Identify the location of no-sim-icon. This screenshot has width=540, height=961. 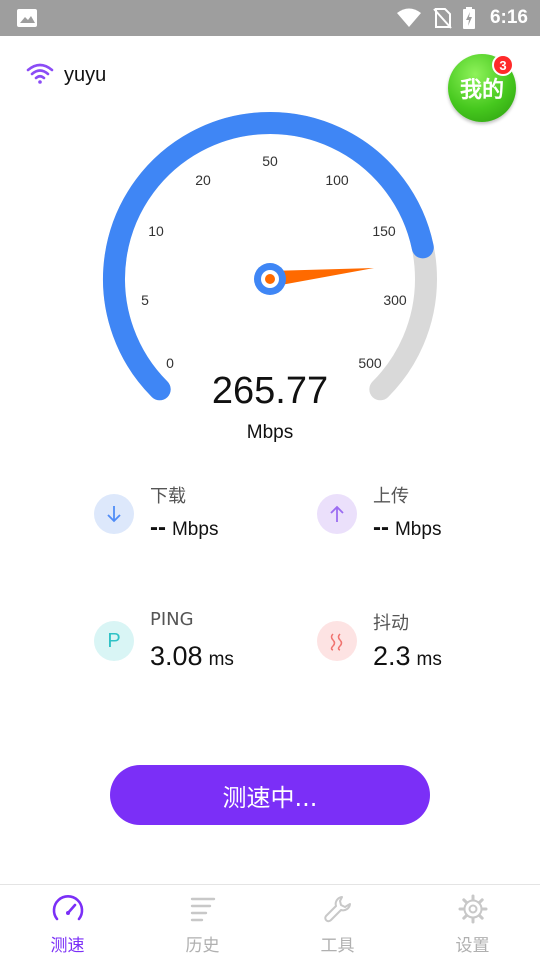
(442, 18).